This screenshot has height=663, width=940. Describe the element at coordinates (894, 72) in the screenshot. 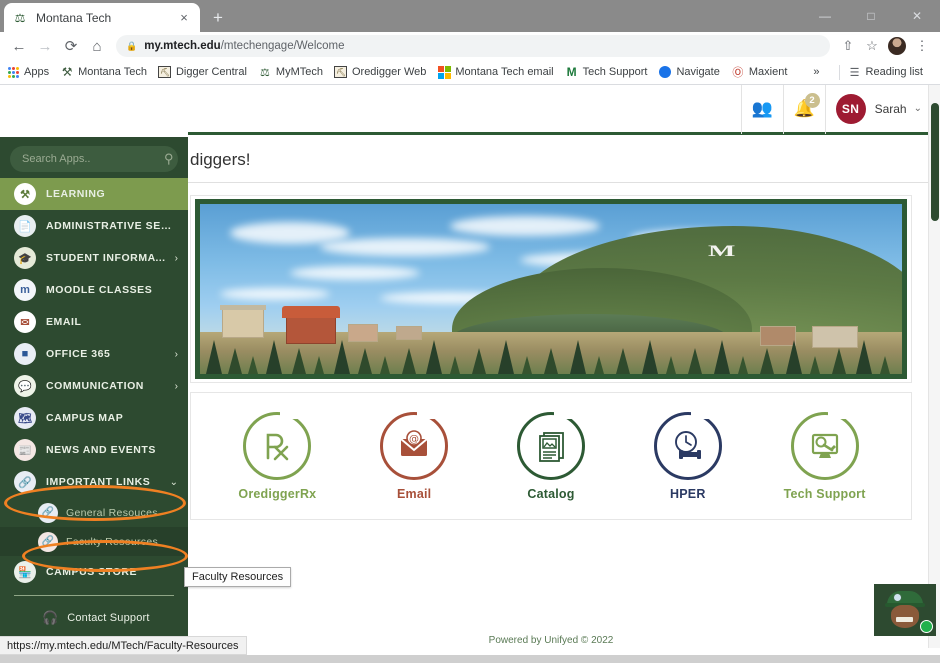

I see `reading-list-label: Reading list` at that location.